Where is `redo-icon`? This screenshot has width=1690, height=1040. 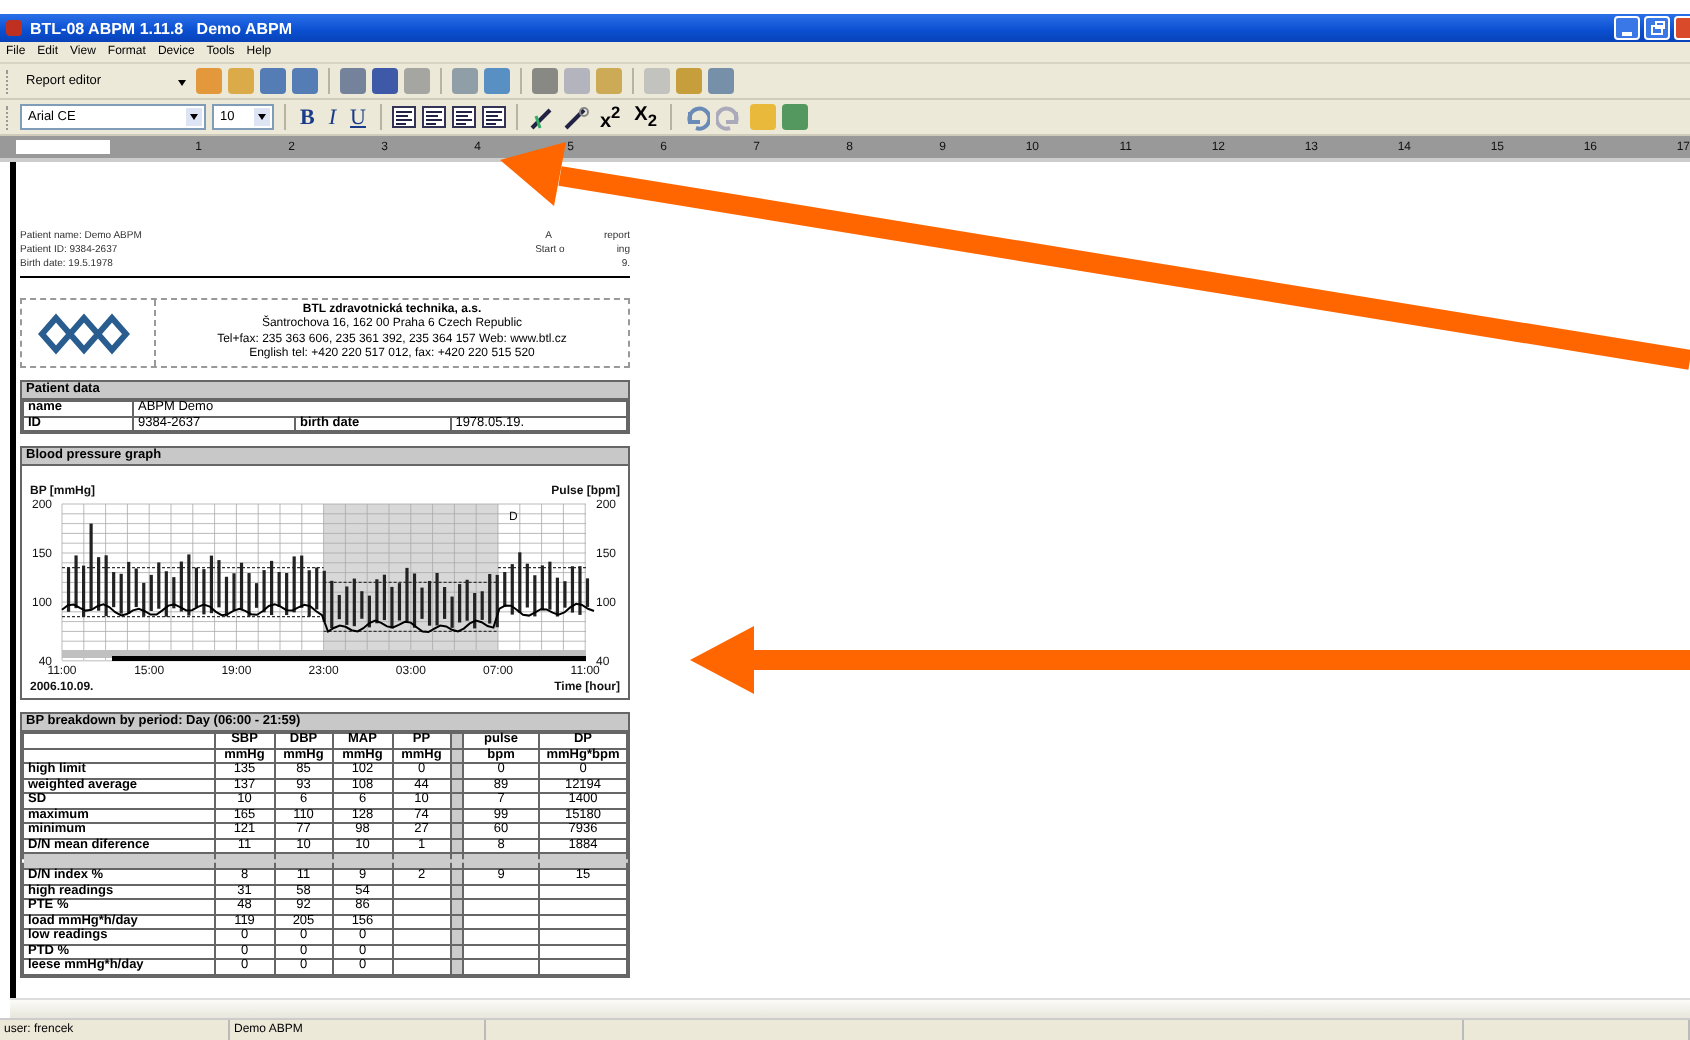 redo-icon is located at coordinates (730, 117).